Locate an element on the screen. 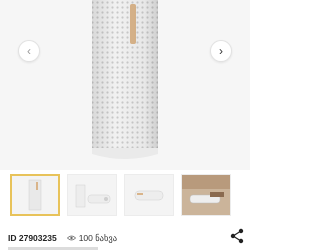  chevron-right-icon: › is located at coordinates (221, 51).